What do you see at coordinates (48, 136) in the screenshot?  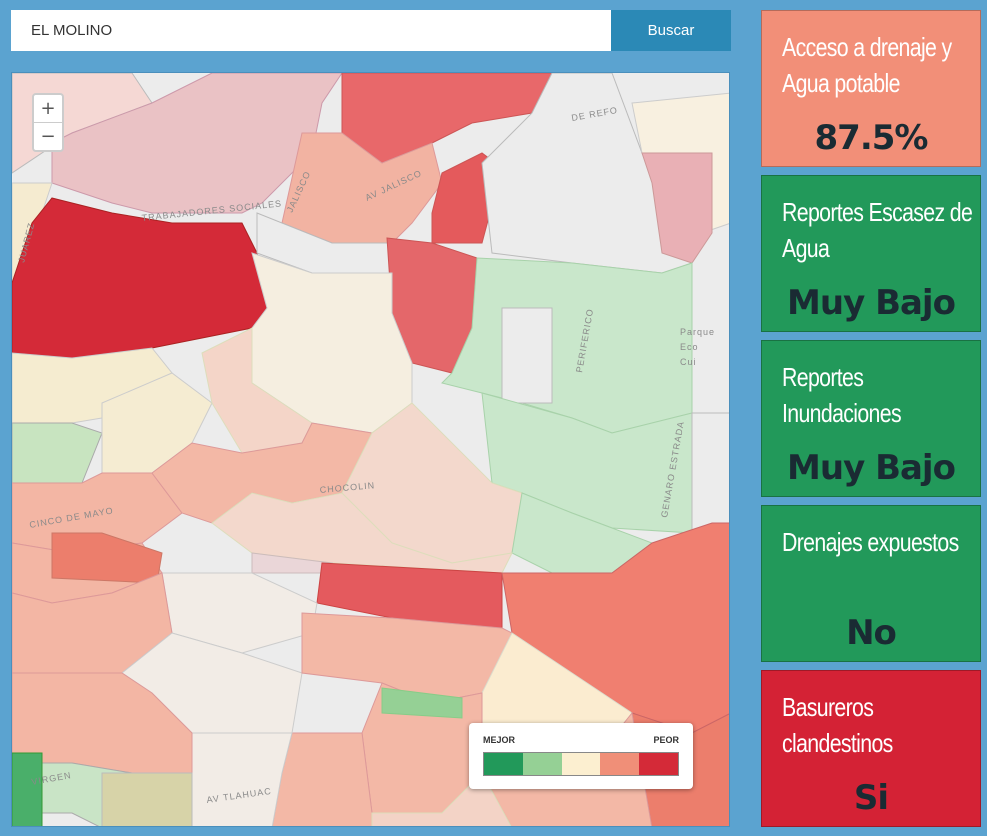 I see `zoom-out-button: −` at bounding box center [48, 136].